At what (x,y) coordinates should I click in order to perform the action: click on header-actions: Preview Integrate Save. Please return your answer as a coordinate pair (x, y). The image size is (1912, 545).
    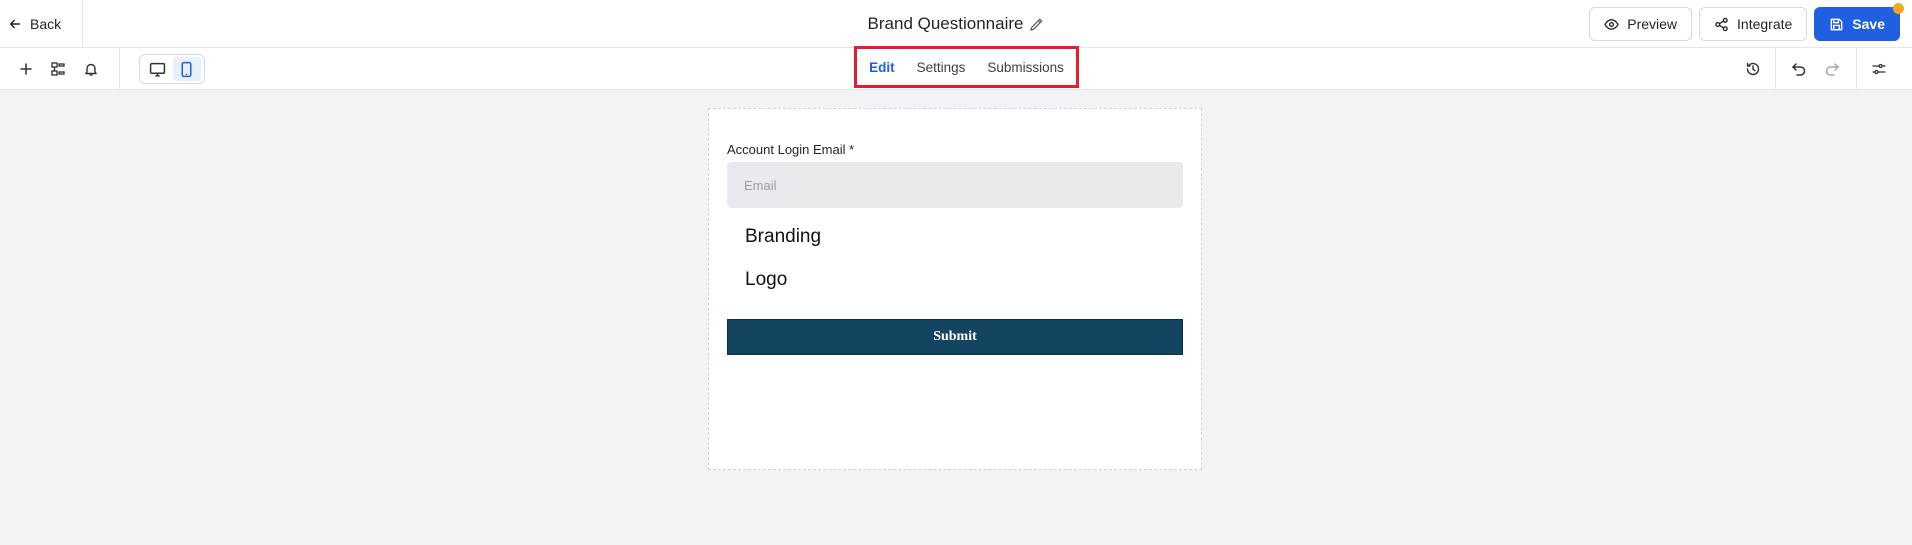
    Looking at the image, I should click on (1746, 22).